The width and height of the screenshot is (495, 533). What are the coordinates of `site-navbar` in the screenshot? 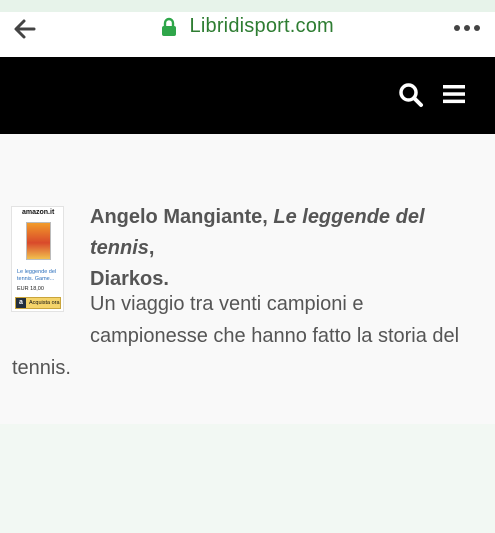 It's located at (247, 95).